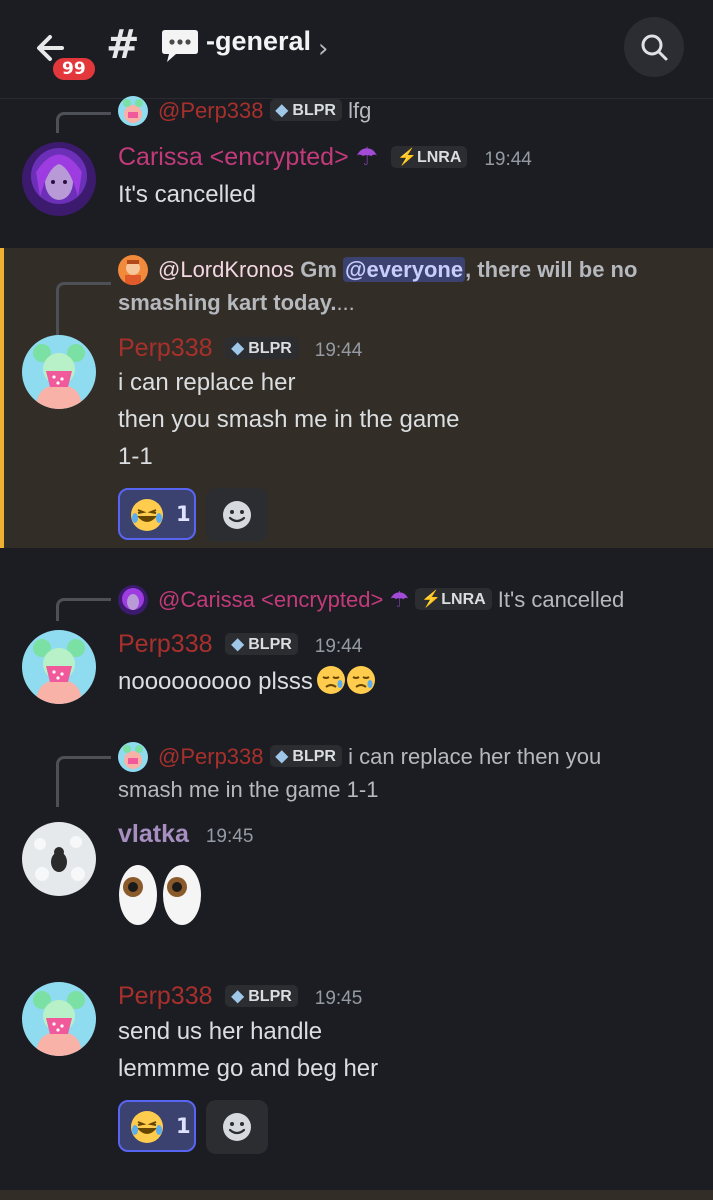 The width and height of the screenshot is (713, 1200). I want to click on message-author: Perp338 ◆ BLPR 19:45, so click(240, 996).